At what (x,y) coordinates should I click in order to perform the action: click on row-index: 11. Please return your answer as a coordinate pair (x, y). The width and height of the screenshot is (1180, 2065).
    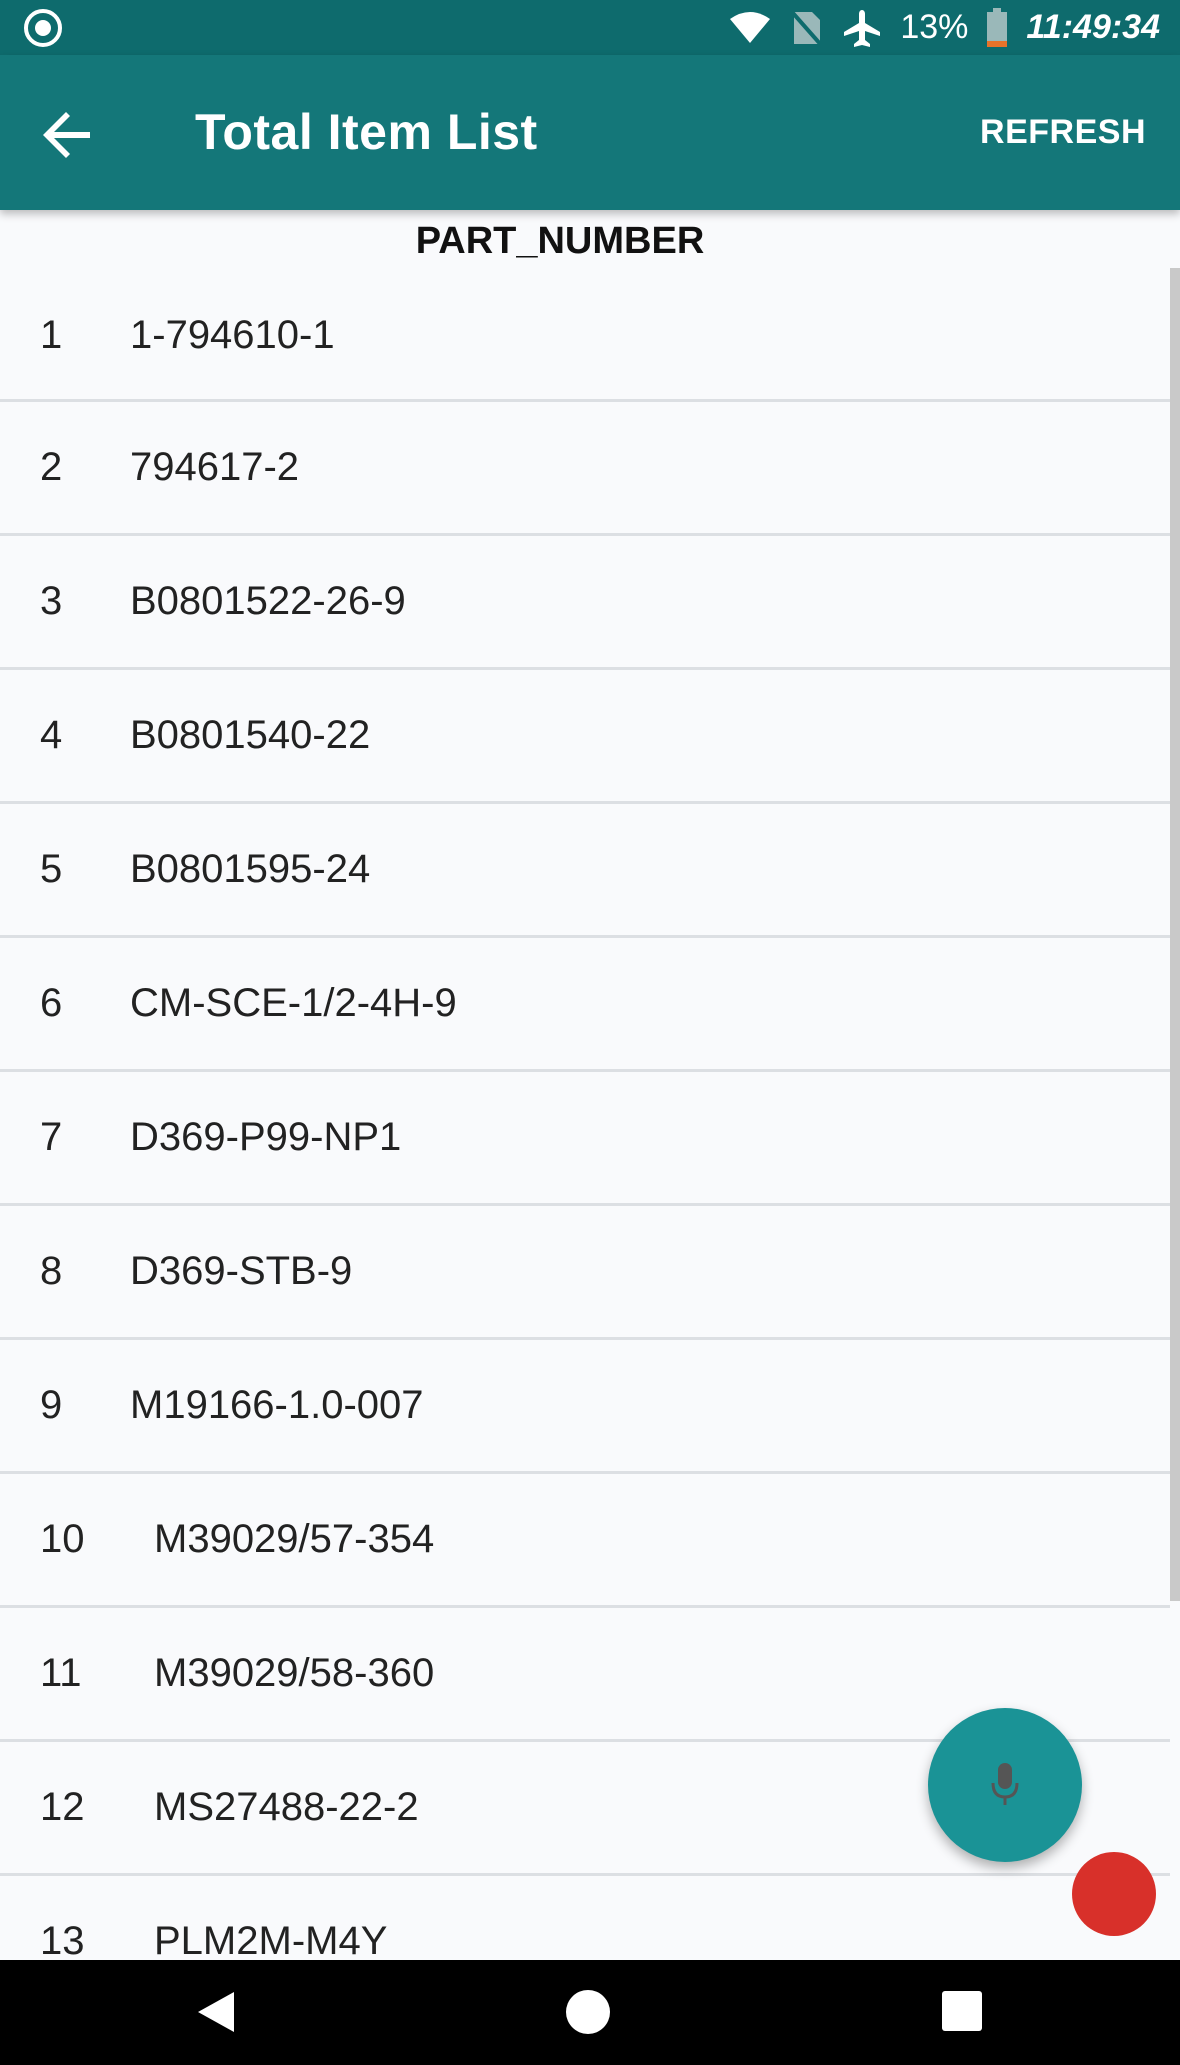
    Looking at the image, I should click on (61, 1673).